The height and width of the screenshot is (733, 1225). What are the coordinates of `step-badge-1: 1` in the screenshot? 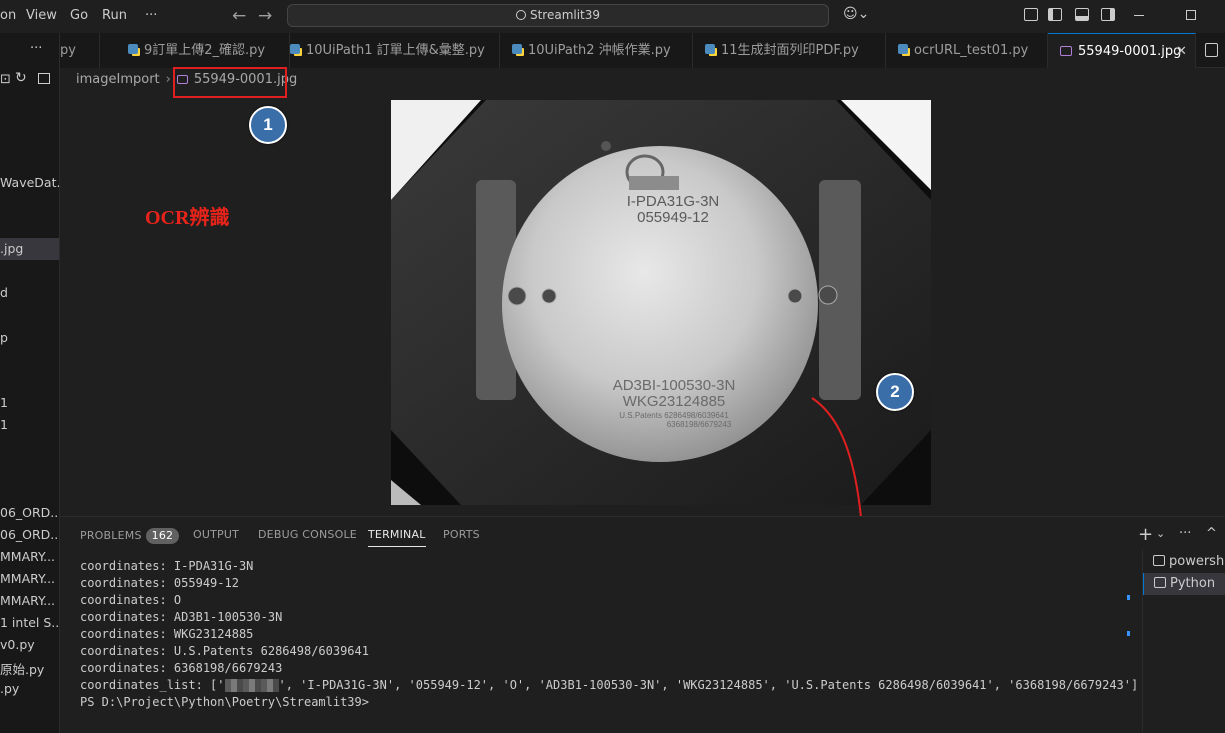 It's located at (268, 125).